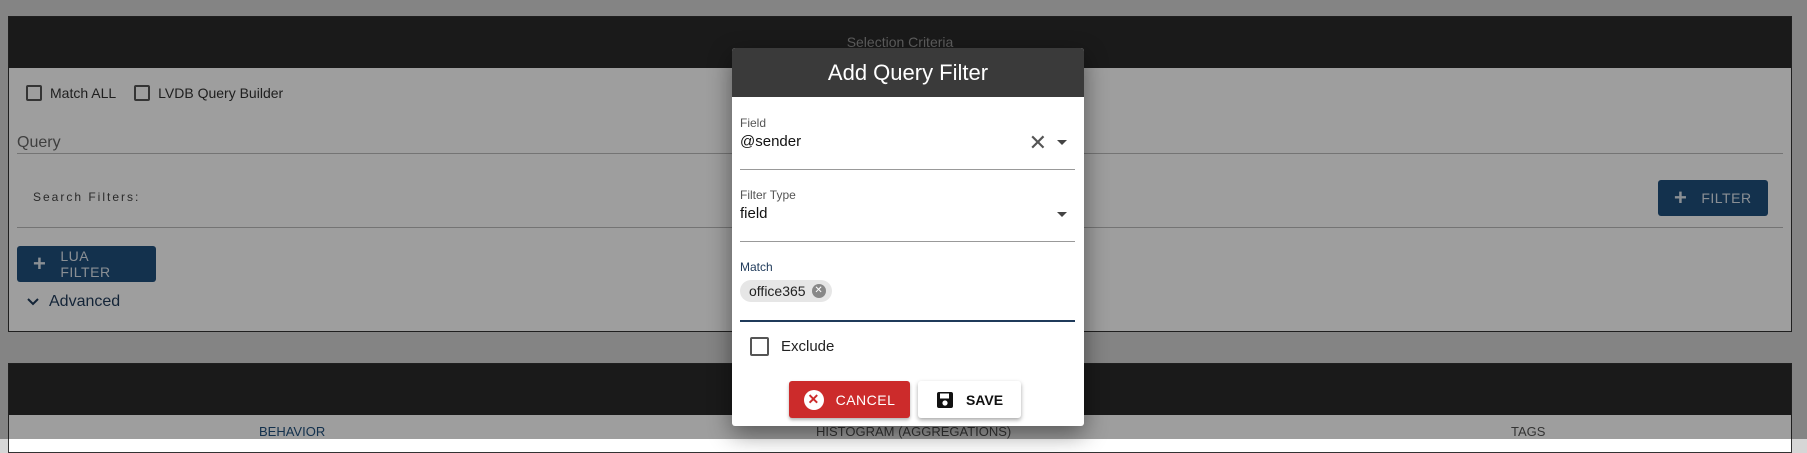  I want to click on filter-type-value: field, so click(754, 213).